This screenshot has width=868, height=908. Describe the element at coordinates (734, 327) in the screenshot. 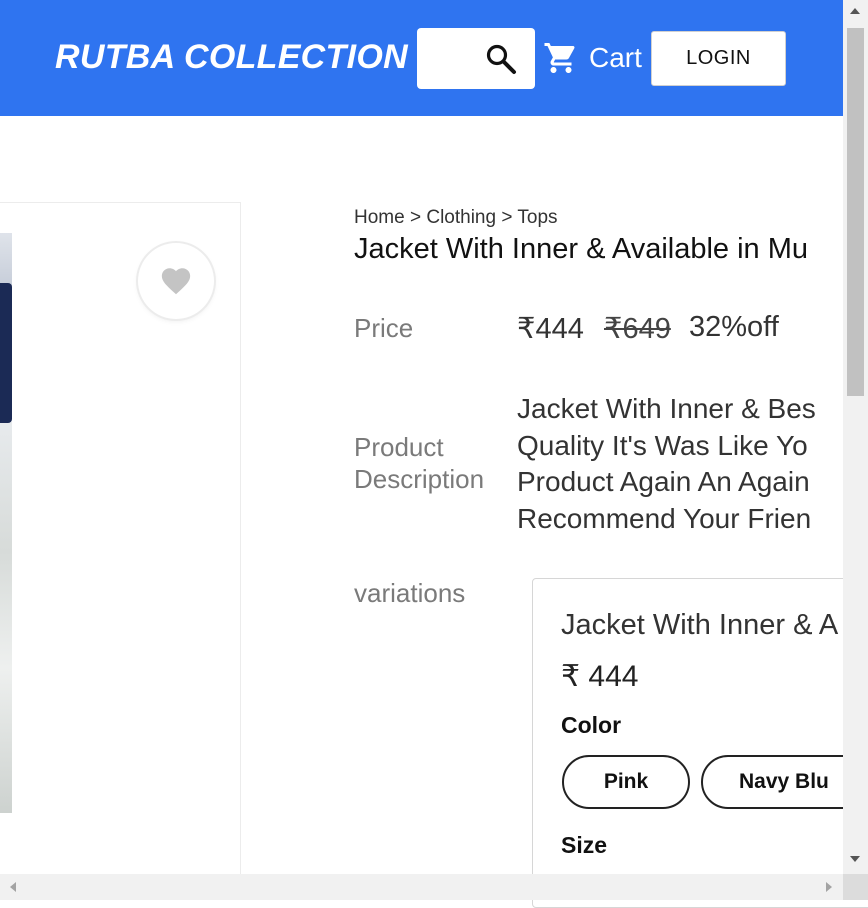

I see `discount-badge: 32%off` at that location.